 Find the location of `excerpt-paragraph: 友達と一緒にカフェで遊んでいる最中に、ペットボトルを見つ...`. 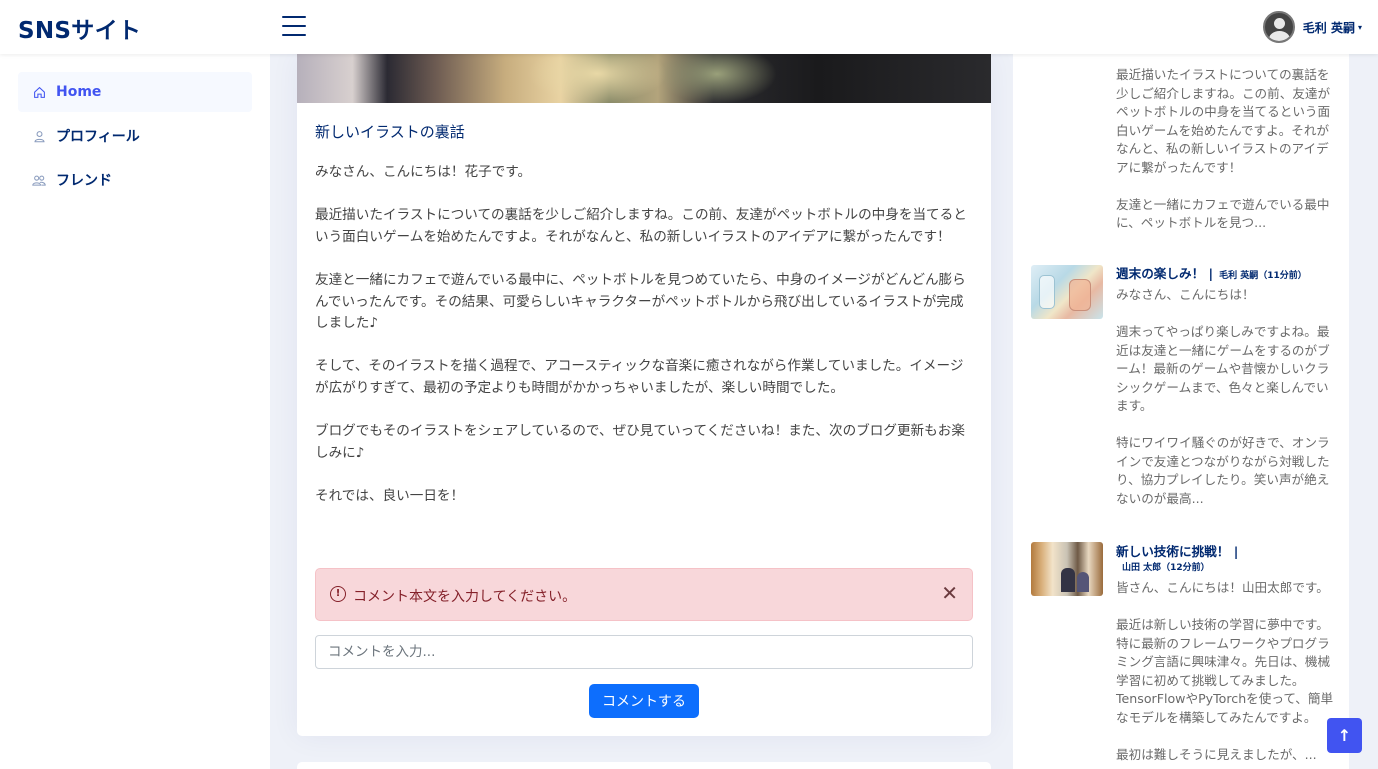

excerpt-paragraph: 友達と一緒にカフェで遊んでいる最中に、ペットボトルを見つ... is located at coordinates (1223, 213).